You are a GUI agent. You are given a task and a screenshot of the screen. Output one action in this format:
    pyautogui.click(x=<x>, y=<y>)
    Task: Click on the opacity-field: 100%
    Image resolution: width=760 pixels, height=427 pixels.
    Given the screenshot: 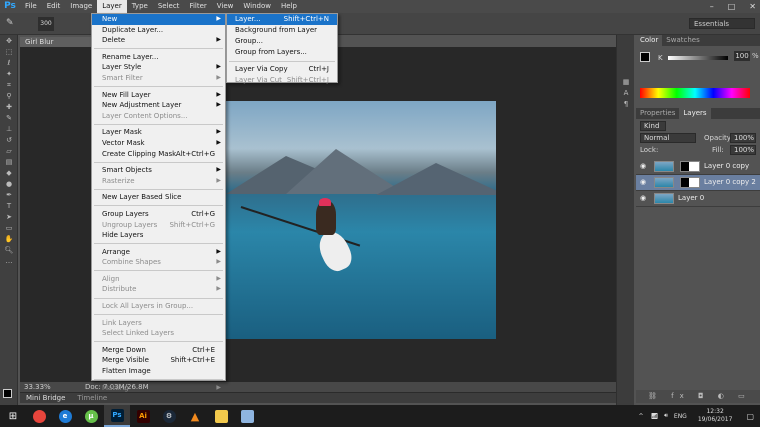 What is the action you would take?
    pyautogui.click(x=743, y=138)
    